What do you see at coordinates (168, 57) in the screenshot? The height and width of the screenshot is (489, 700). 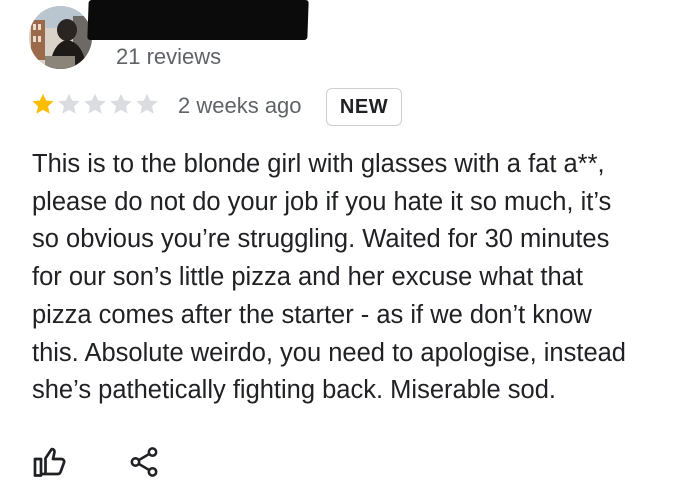 I see `review-count: 21 reviews` at bounding box center [168, 57].